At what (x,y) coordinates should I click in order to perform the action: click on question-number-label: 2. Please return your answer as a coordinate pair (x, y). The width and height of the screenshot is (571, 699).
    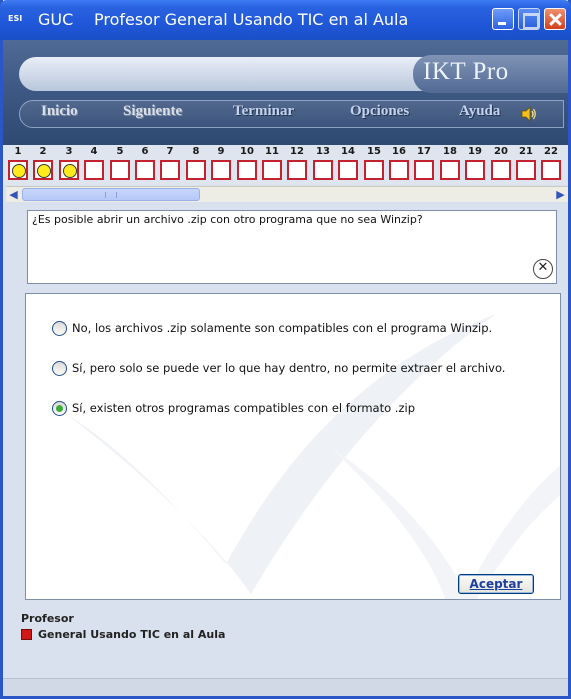
    Looking at the image, I should click on (43, 151).